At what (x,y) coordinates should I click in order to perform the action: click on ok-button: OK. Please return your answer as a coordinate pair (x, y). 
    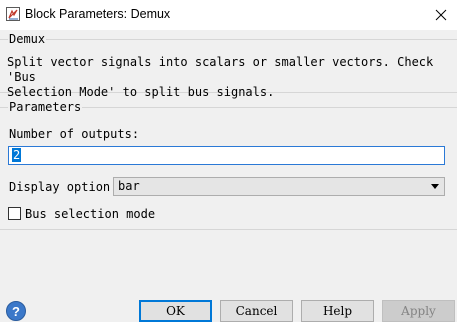
    Looking at the image, I should click on (175, 311).